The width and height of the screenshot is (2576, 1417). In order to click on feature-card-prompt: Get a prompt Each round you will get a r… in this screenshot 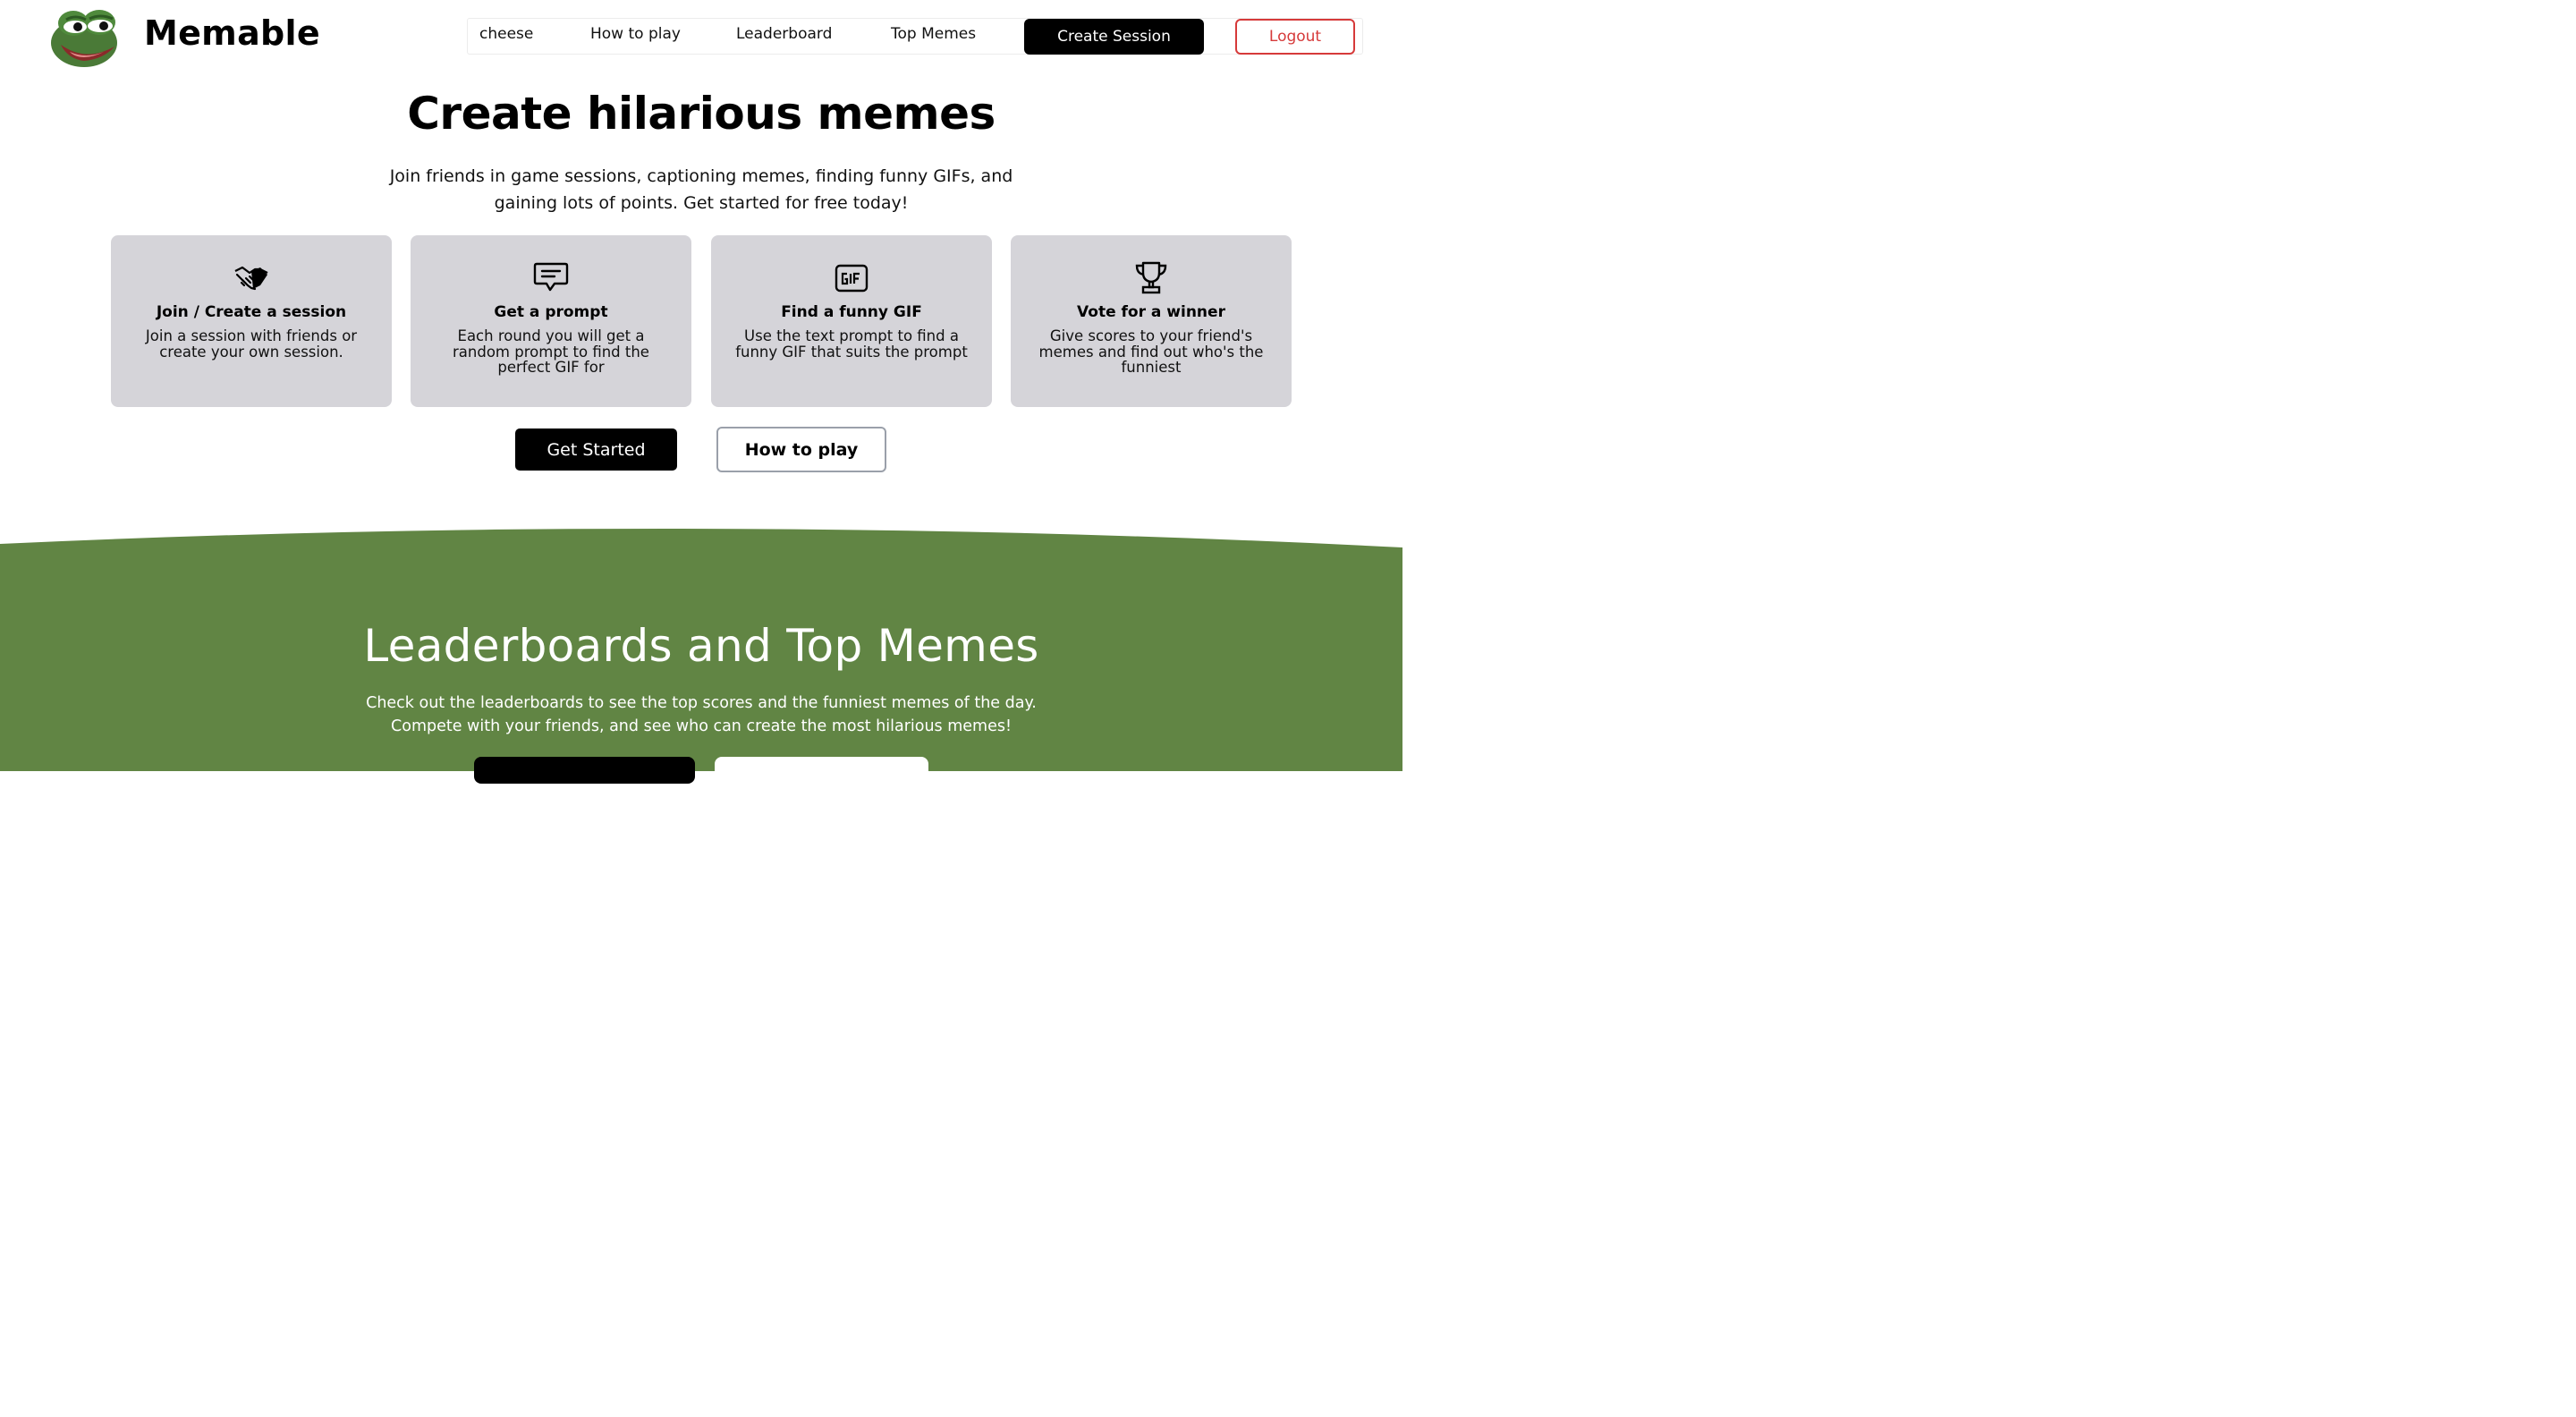, I will do `click(551, 321)`.